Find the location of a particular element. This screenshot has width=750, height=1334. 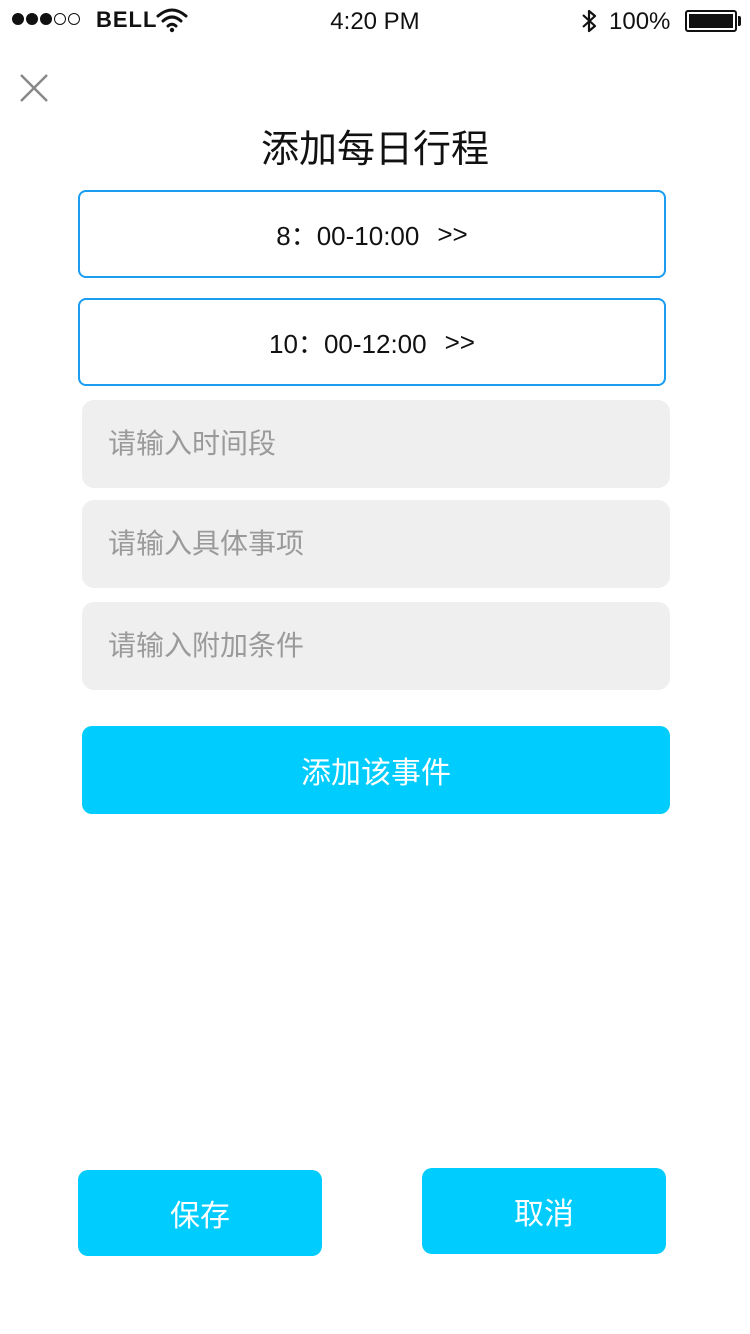

battery-level is located at coordinates (711, 21).